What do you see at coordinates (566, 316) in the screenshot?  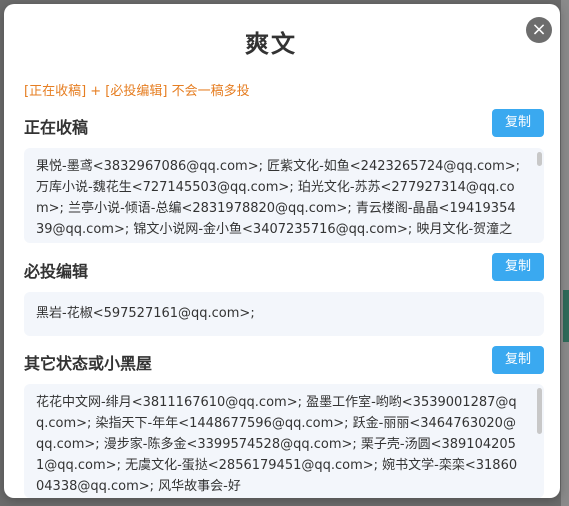 I see `backdrop-accent` at bounding box center [566, 316].